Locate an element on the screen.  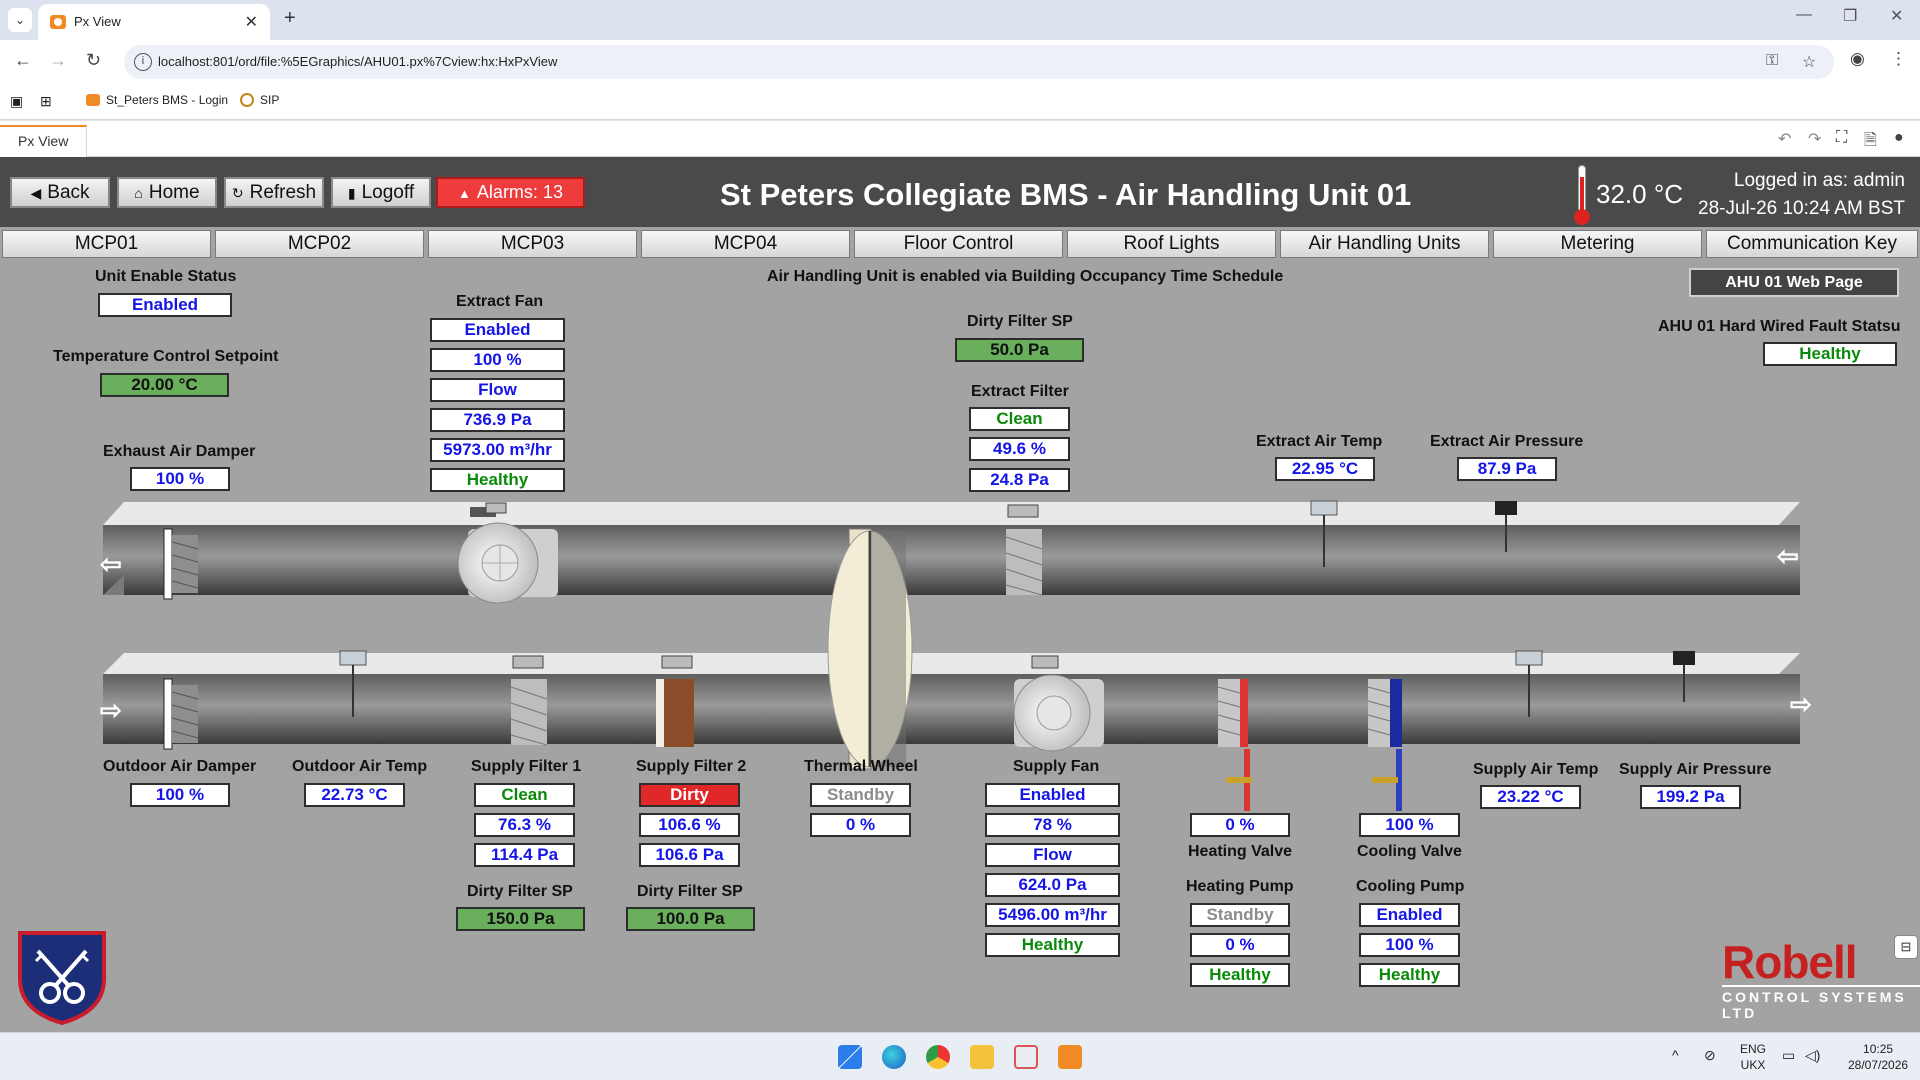
extract-air-temp-value: 22.95 °C is located at coordinates (1325, 469).